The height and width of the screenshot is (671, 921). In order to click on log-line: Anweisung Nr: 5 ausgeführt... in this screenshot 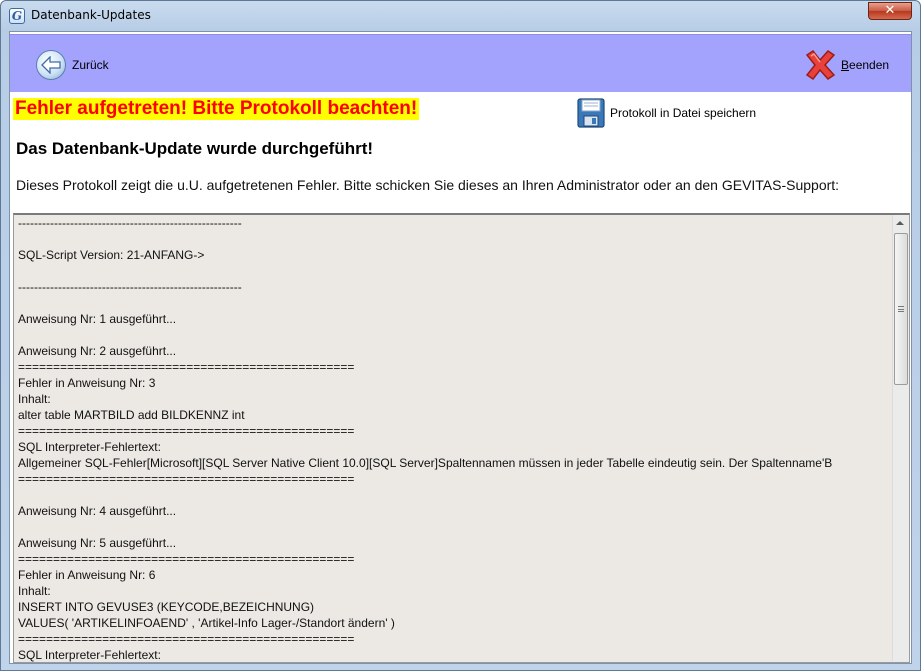, I will do `click(97, 543)`.